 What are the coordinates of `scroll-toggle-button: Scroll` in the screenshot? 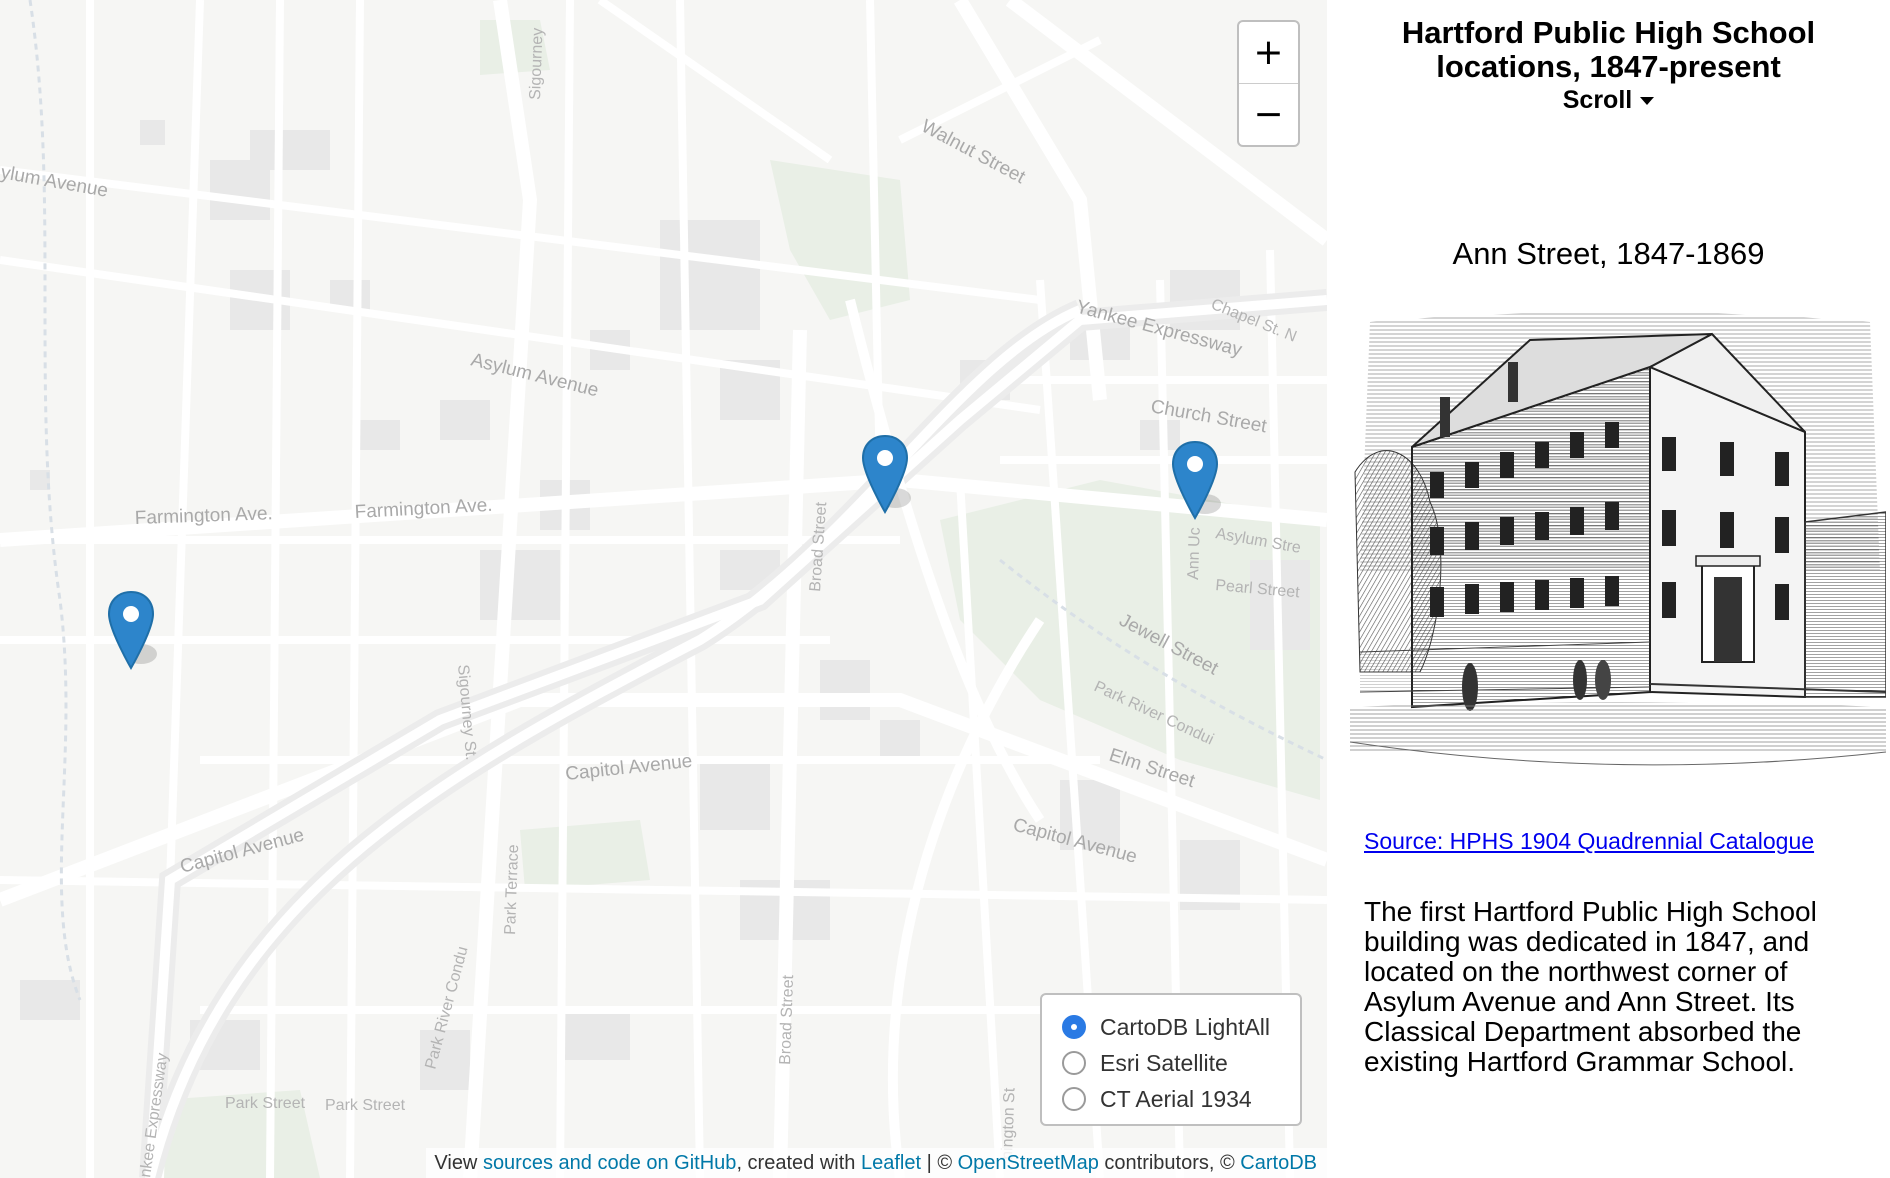 It's located at (1608, 100).